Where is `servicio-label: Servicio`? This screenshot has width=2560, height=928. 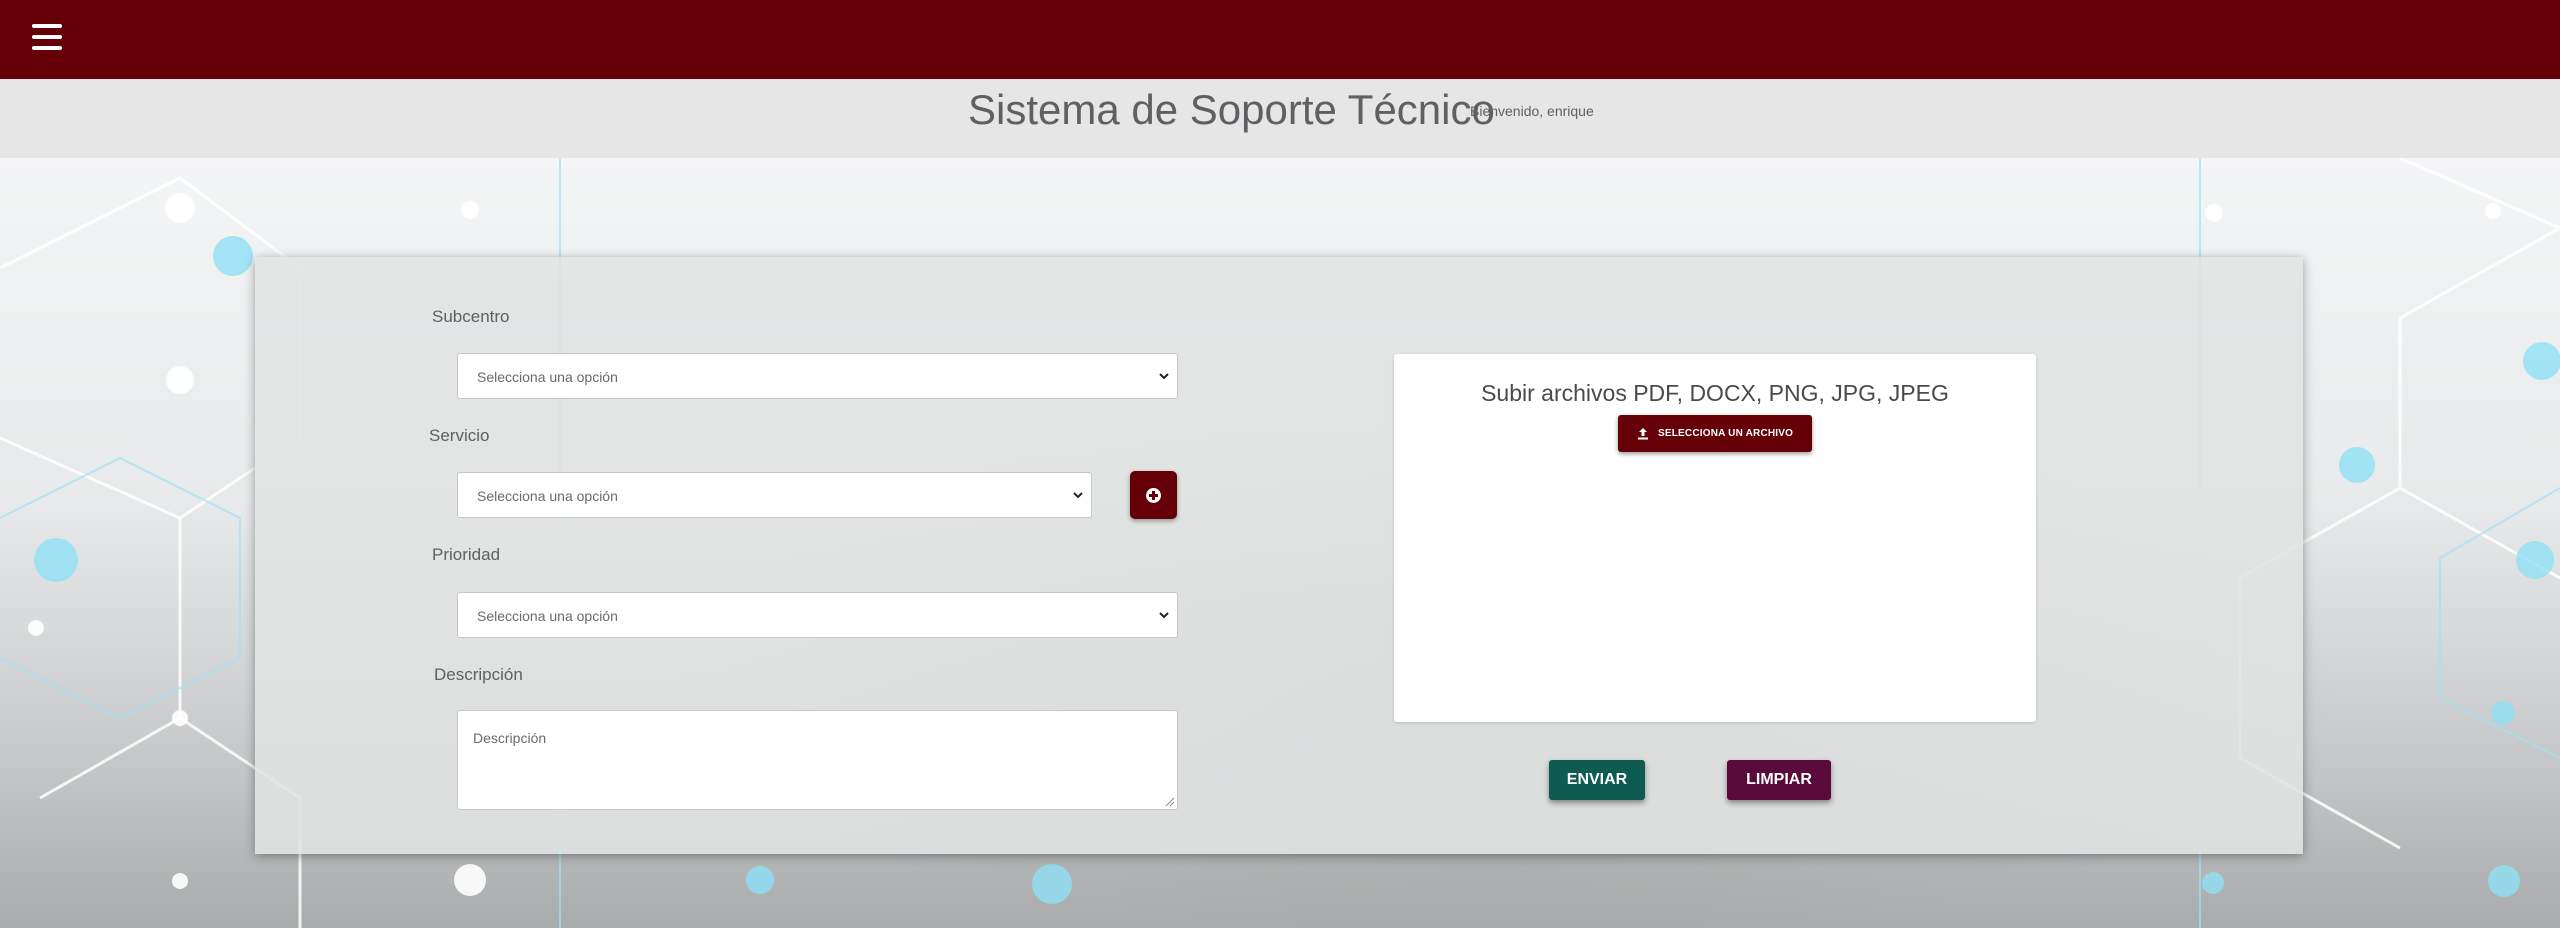
servicio-label: Servicio is located at coordinates (459, 435).